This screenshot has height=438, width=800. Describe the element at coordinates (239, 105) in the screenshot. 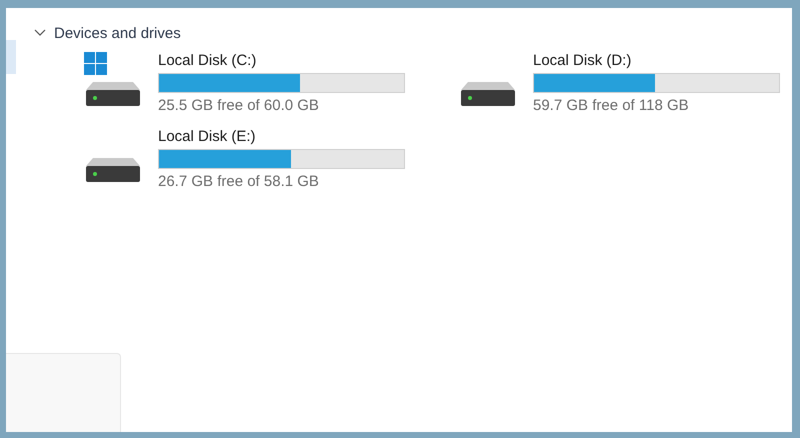

I see `free-space-text: 25.5 GB free of 60.0 GB` at that location.